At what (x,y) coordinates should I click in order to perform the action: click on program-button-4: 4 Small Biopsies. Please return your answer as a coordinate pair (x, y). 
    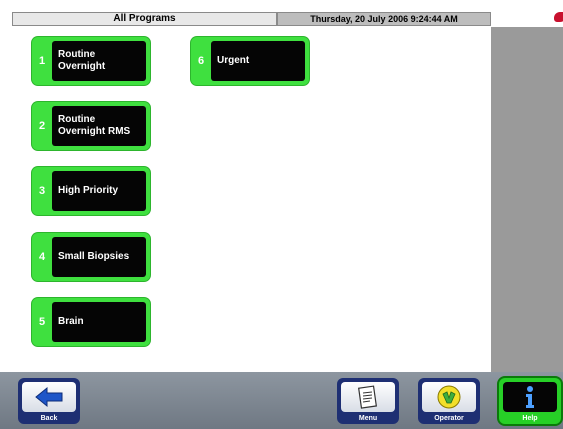
    Looking at the image, I should click on (91, 257).